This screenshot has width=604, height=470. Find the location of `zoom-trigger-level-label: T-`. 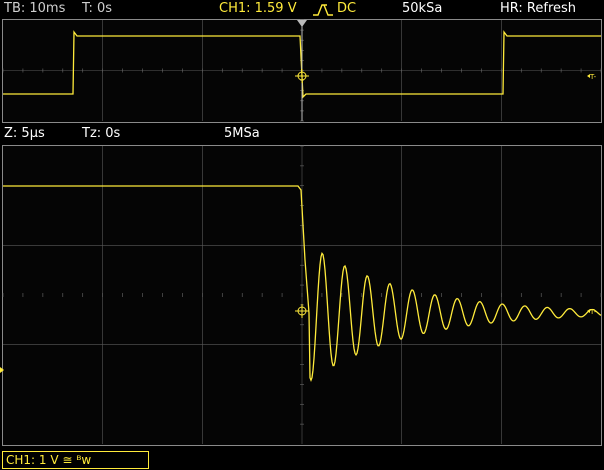

zoom-trigger-level-label: T- is located at coordinates (593, 312).